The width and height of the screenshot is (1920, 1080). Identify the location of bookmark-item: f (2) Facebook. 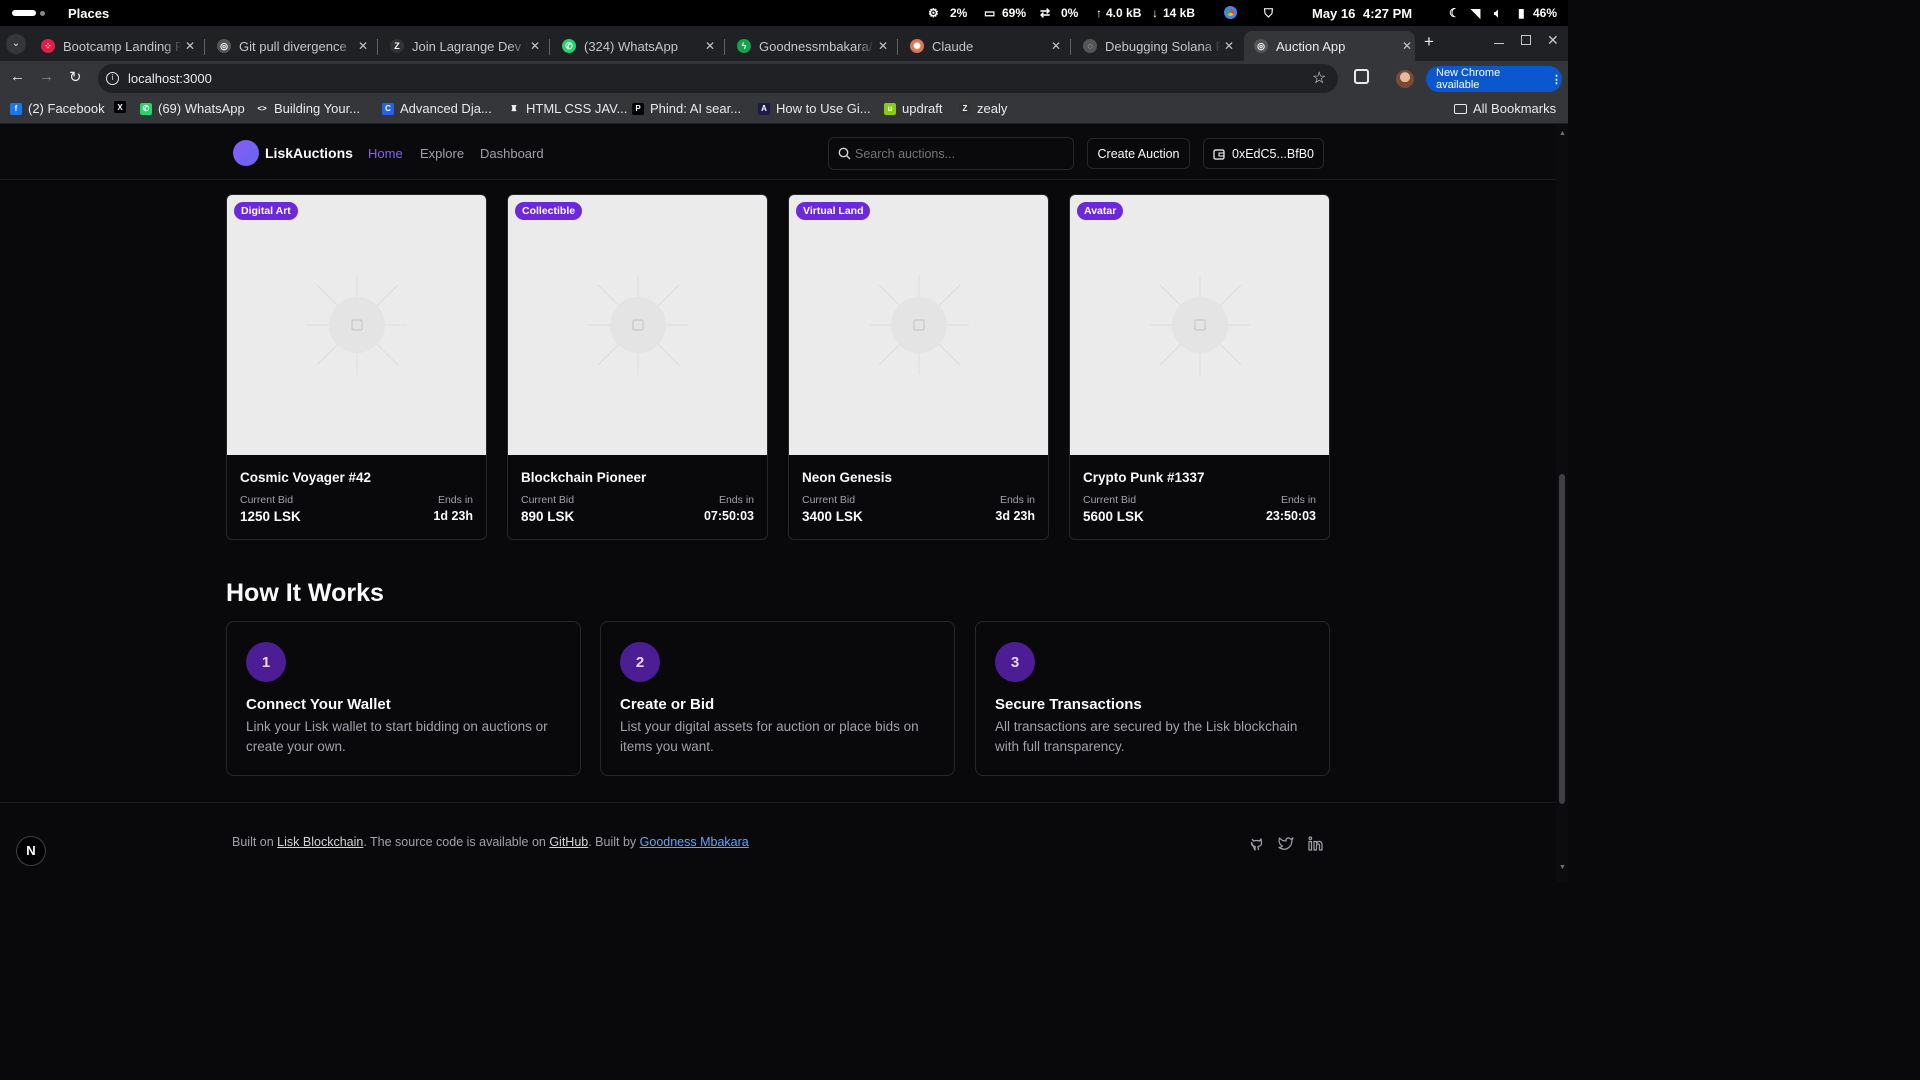
(57, 108).